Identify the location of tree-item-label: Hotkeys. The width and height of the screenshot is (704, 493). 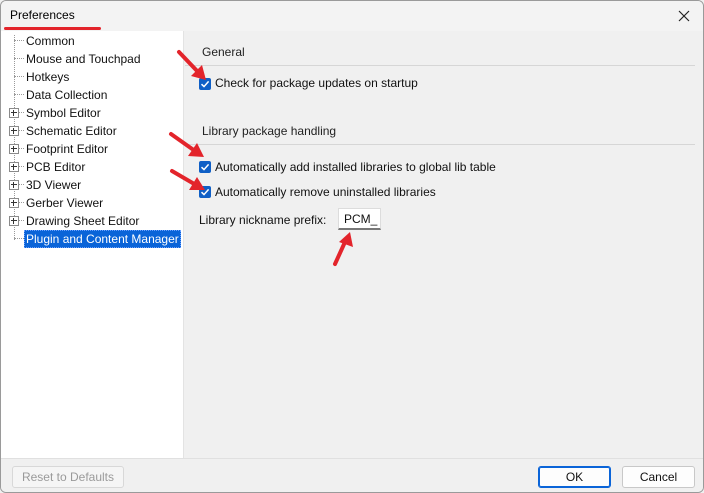
(48, 77).